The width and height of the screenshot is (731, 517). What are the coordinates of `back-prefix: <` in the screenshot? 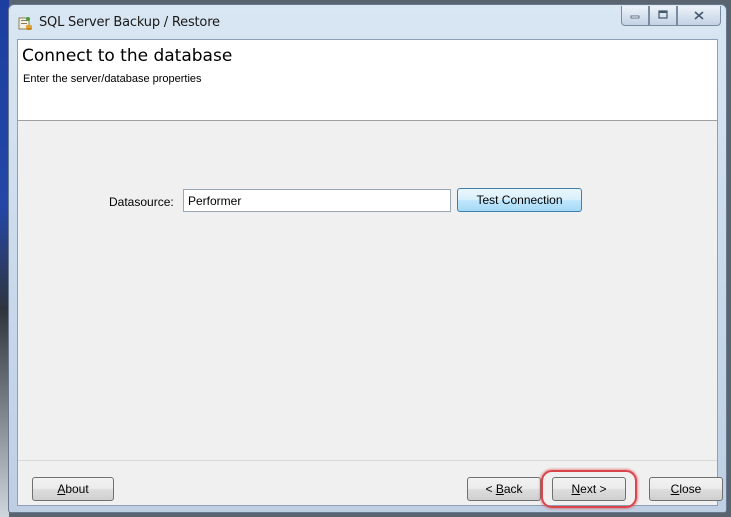 It's located at (490, 489).